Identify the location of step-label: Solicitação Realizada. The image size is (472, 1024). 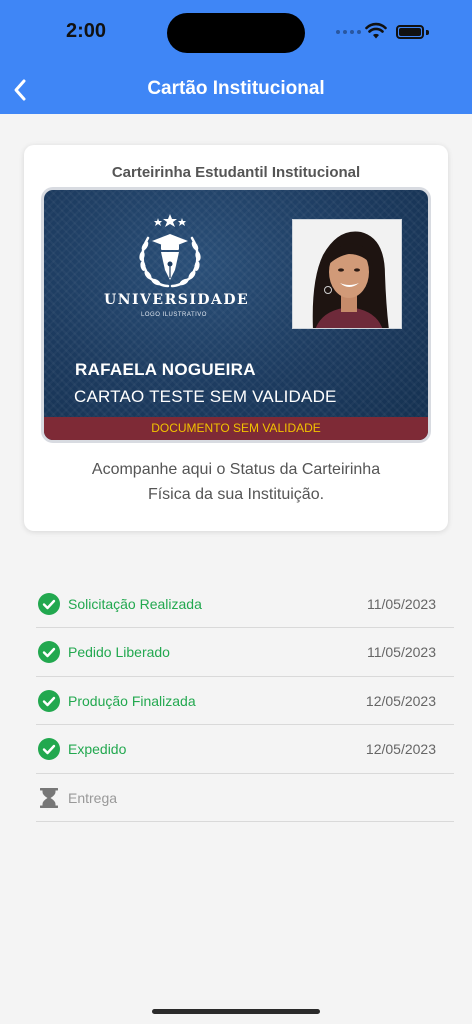
(135, 604).